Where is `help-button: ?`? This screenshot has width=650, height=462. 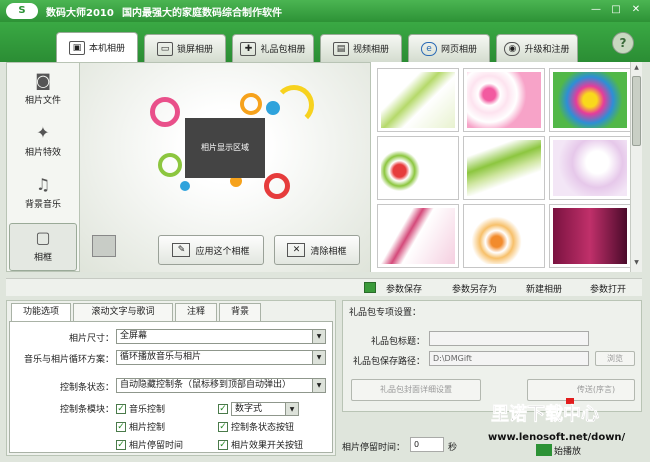
help-button: ? is located at coordinates (623, 43).